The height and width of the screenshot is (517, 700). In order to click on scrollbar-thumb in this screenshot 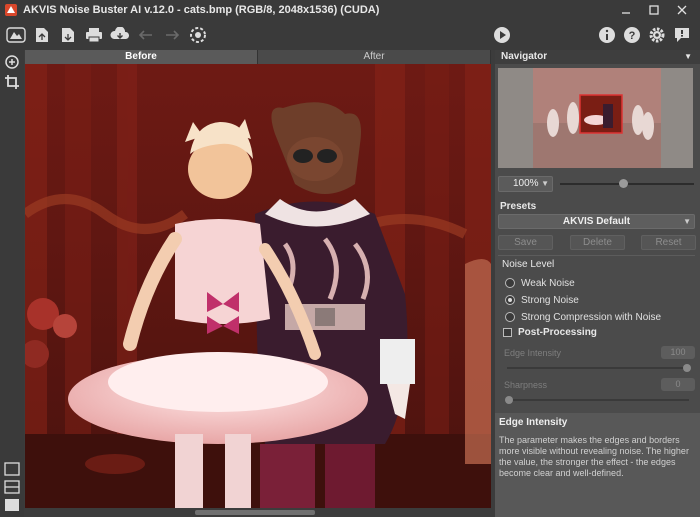, I will do `click(255, 512)`.